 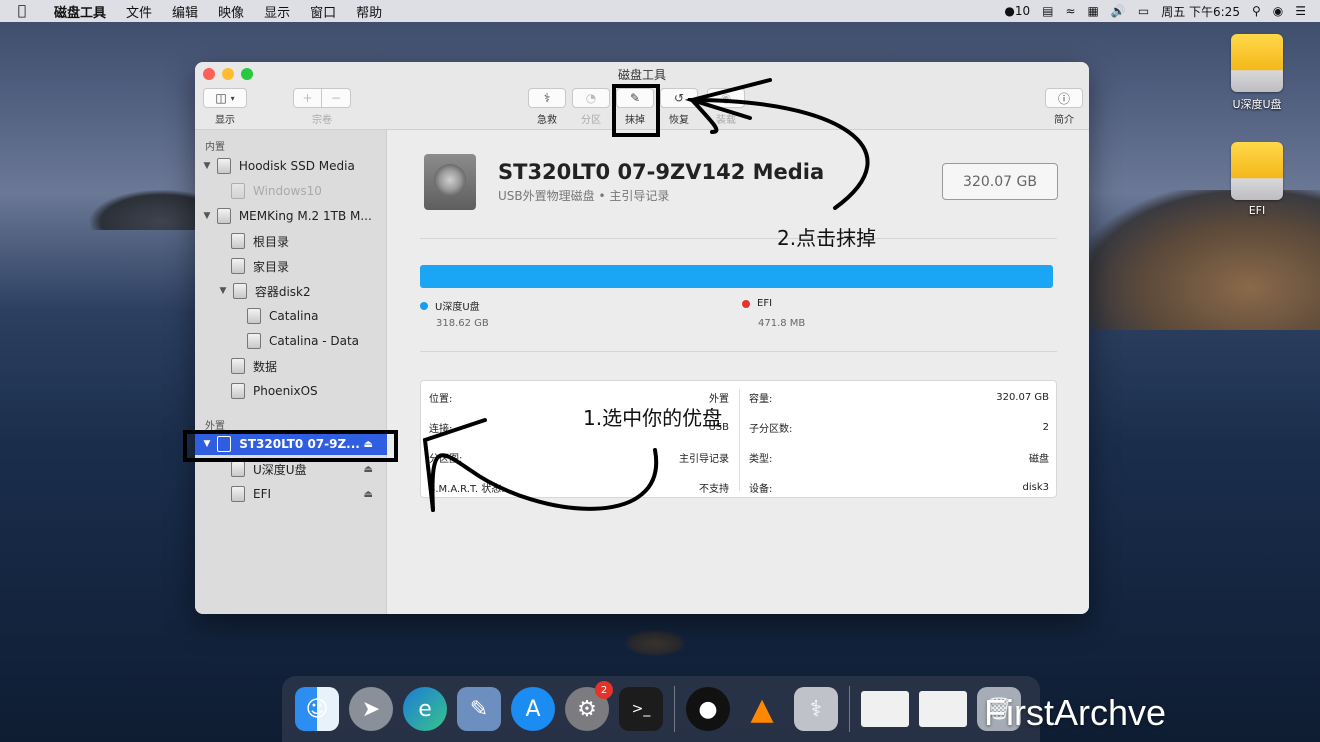 I want to click on info-key: 设备:, so click(x=761, y=489).